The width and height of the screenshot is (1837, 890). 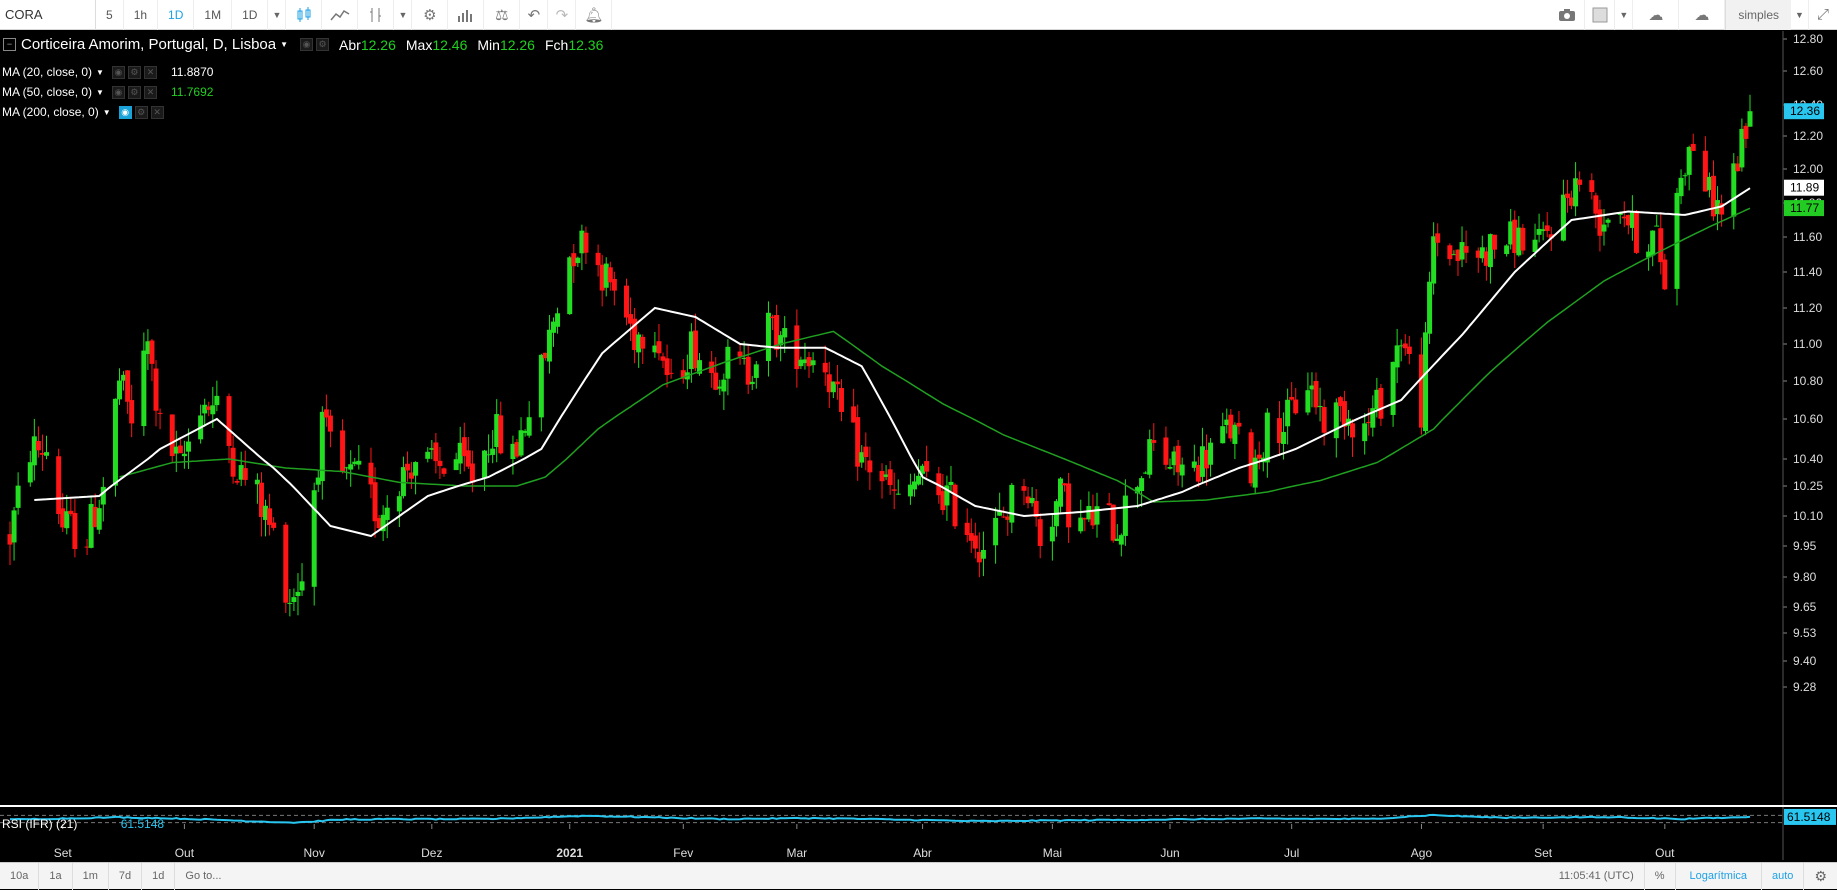 I want to click on visibility-icon: ◉, so click(x=307, y=44).